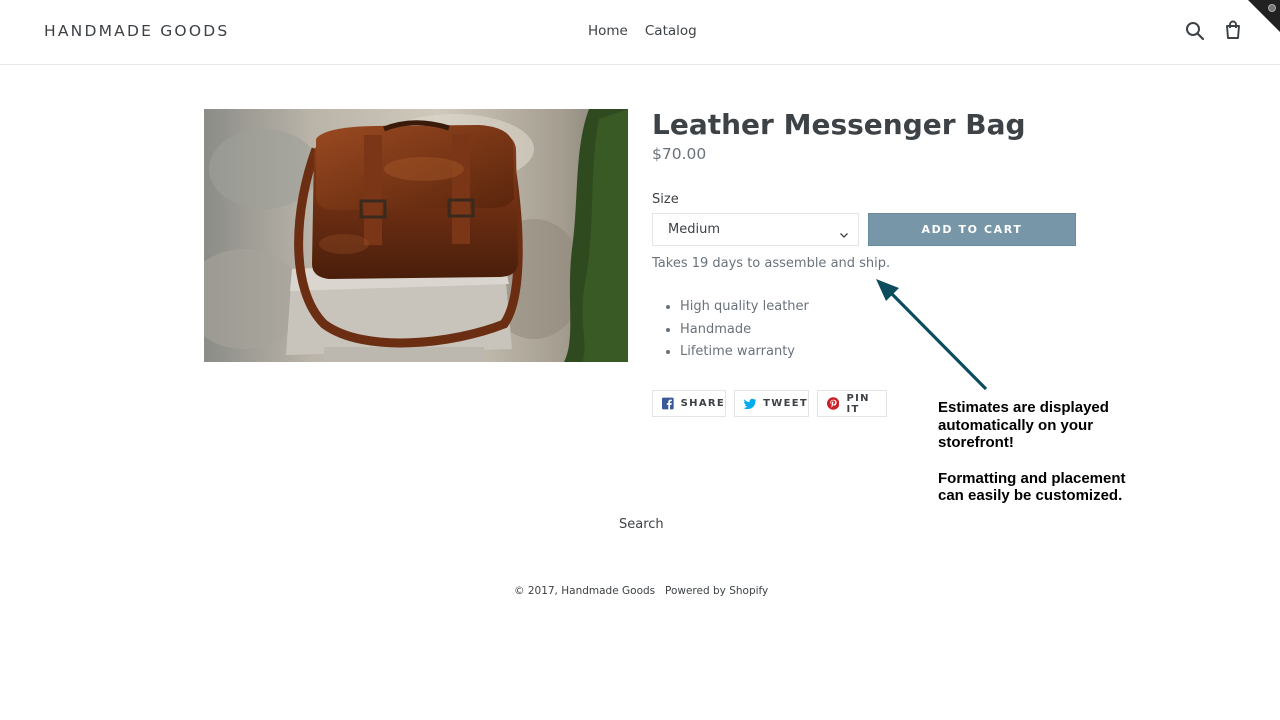 The height and width of the screenshot is (720, 1280). What do you see at coordinates (932, 335) in the screenshot?
I see `annotation-arrow` at bounding box center [932, 335].